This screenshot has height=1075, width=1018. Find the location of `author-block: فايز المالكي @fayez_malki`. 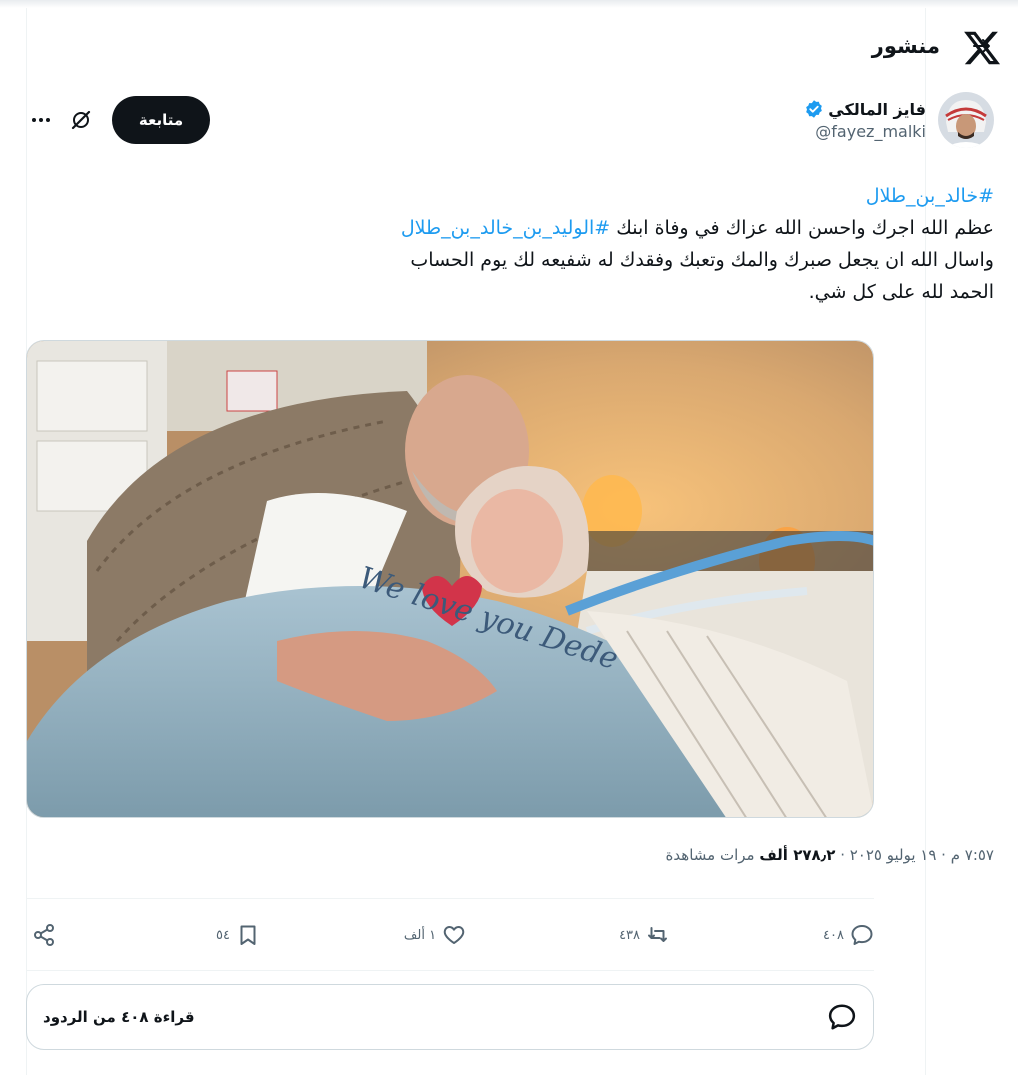

author-block: فايز المالكي @fayez_malki is located at coordinates (899, 120).